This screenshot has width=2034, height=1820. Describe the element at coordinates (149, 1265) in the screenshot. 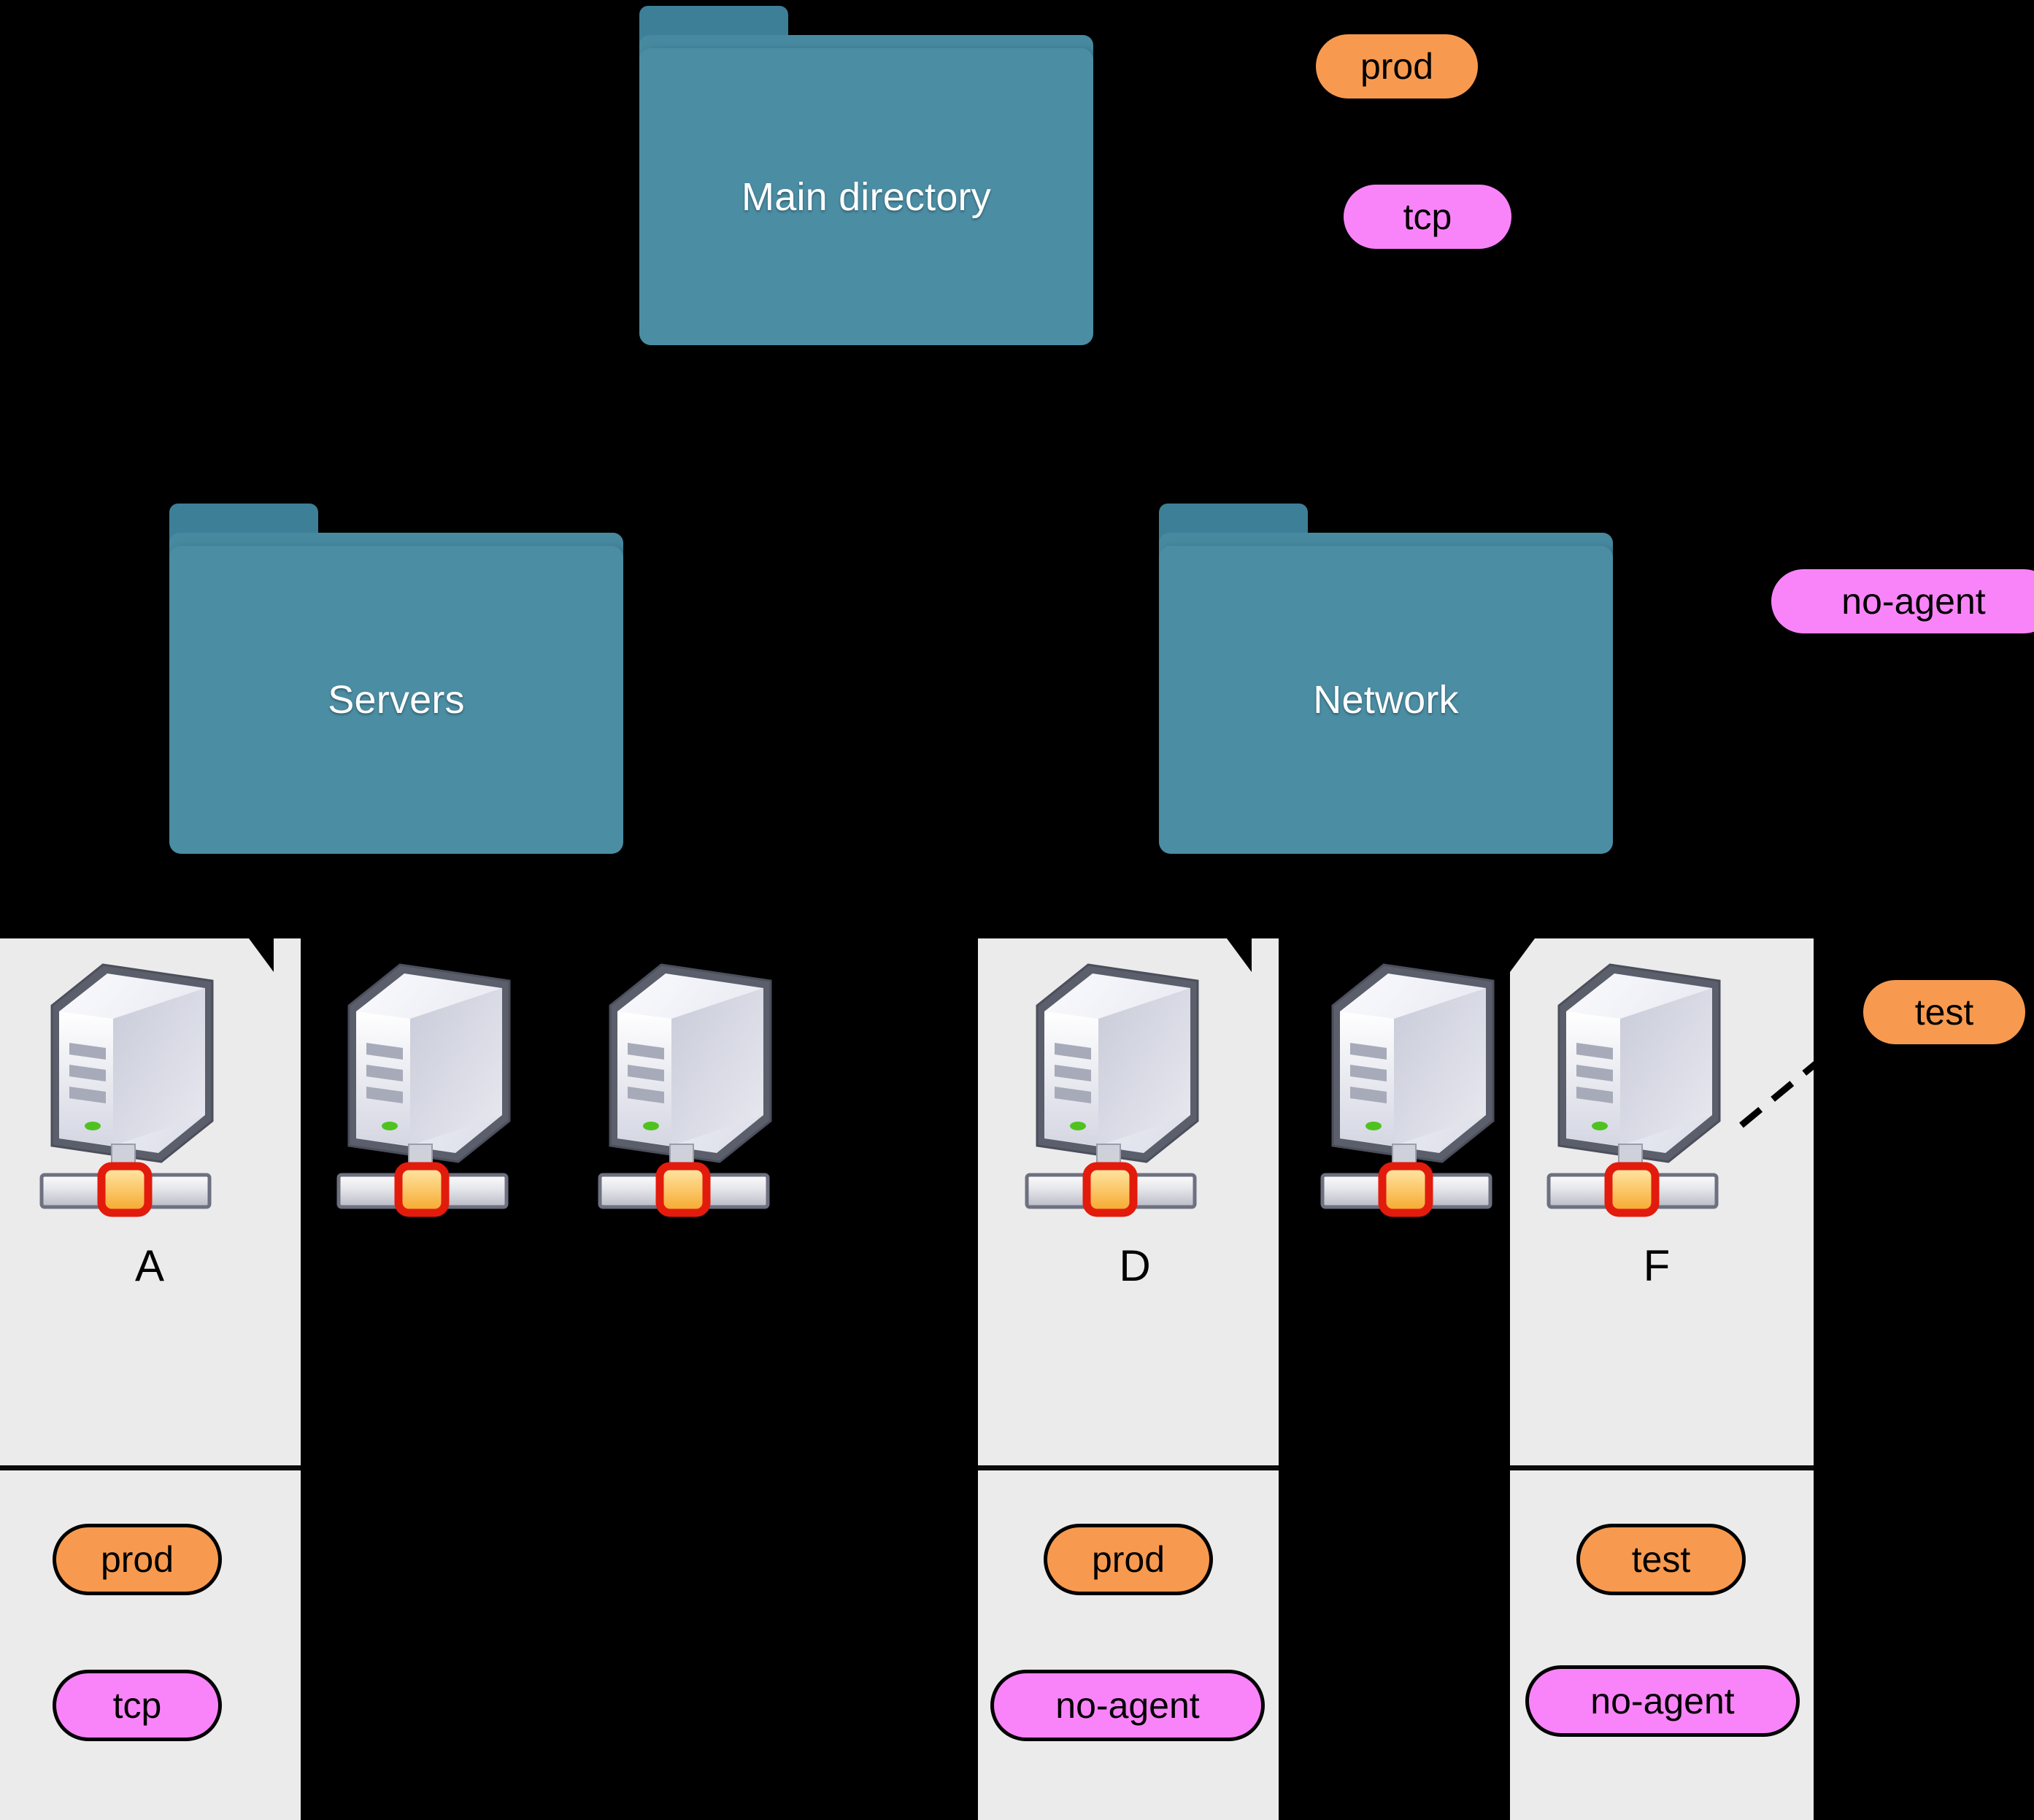

I see `server-label-a: A` at that location.